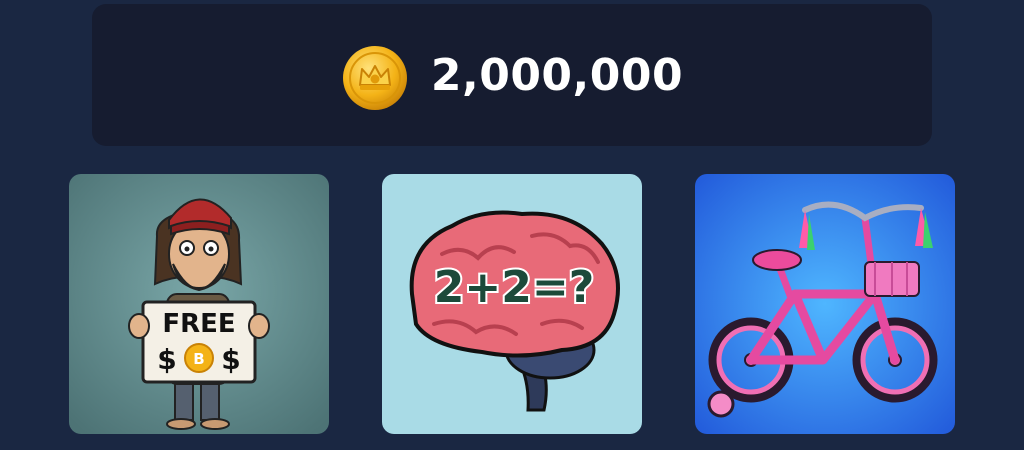  I want to click on kids-bike-card, so click(825, 304).